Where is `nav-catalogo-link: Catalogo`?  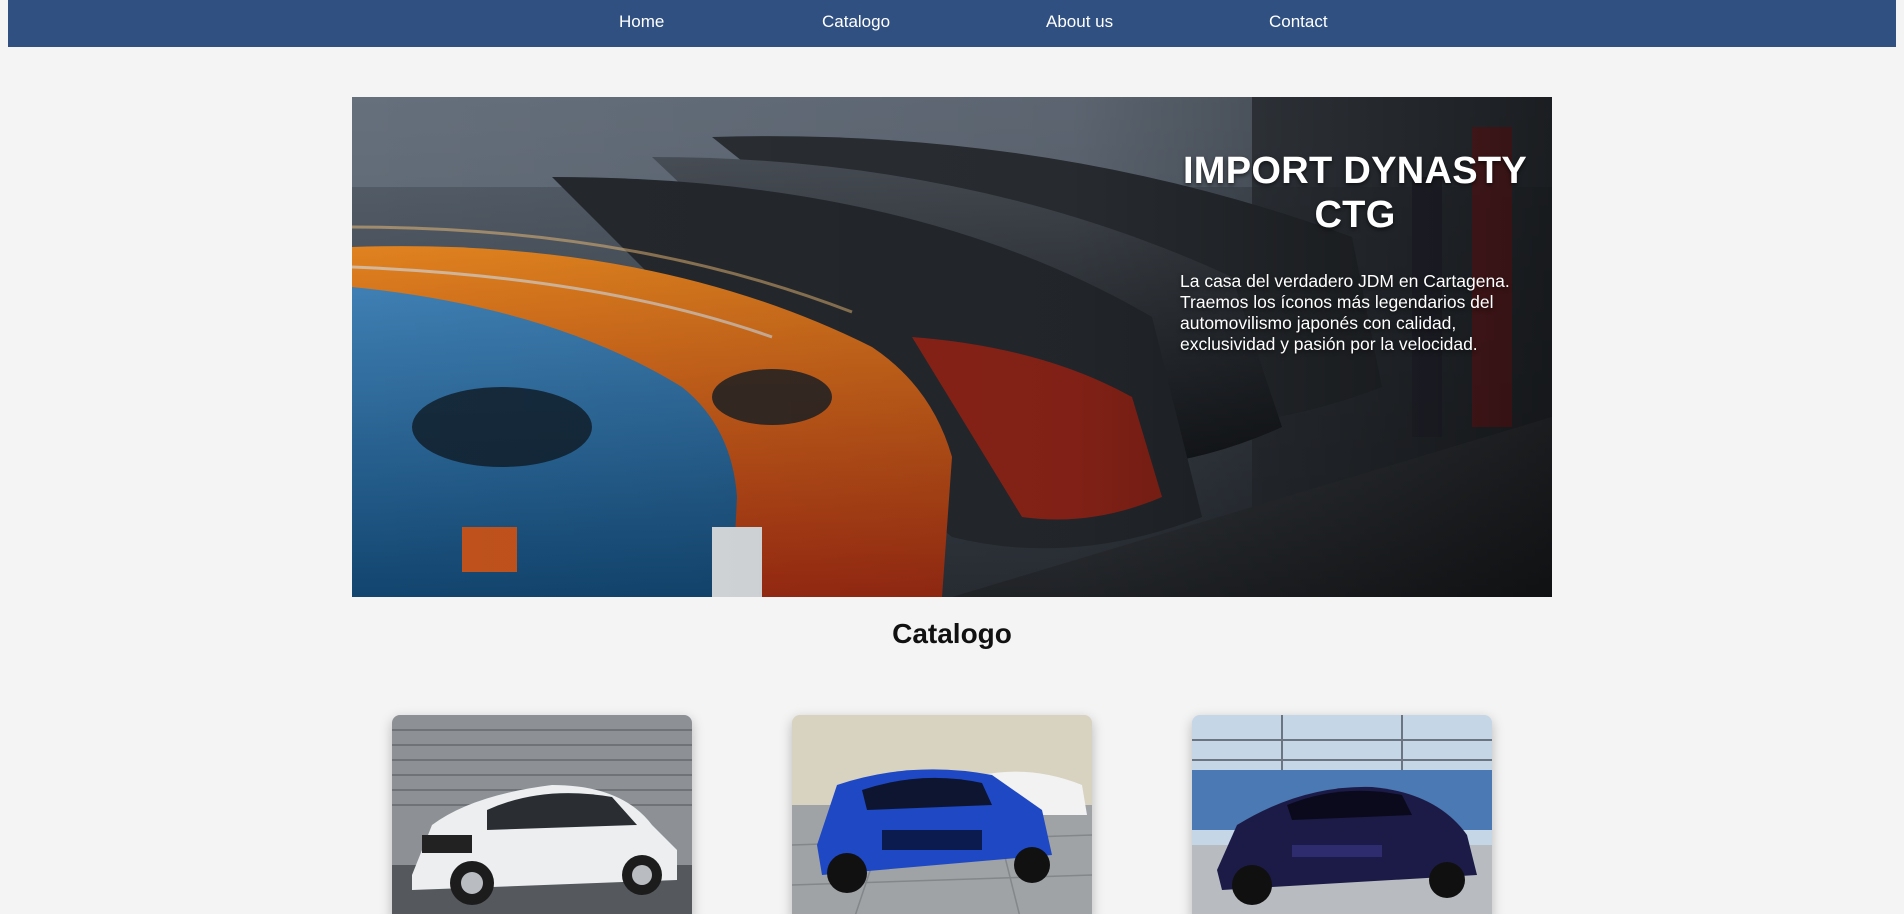 nav-catalogo-link: Catalogo is located at coordinates (856, 22).